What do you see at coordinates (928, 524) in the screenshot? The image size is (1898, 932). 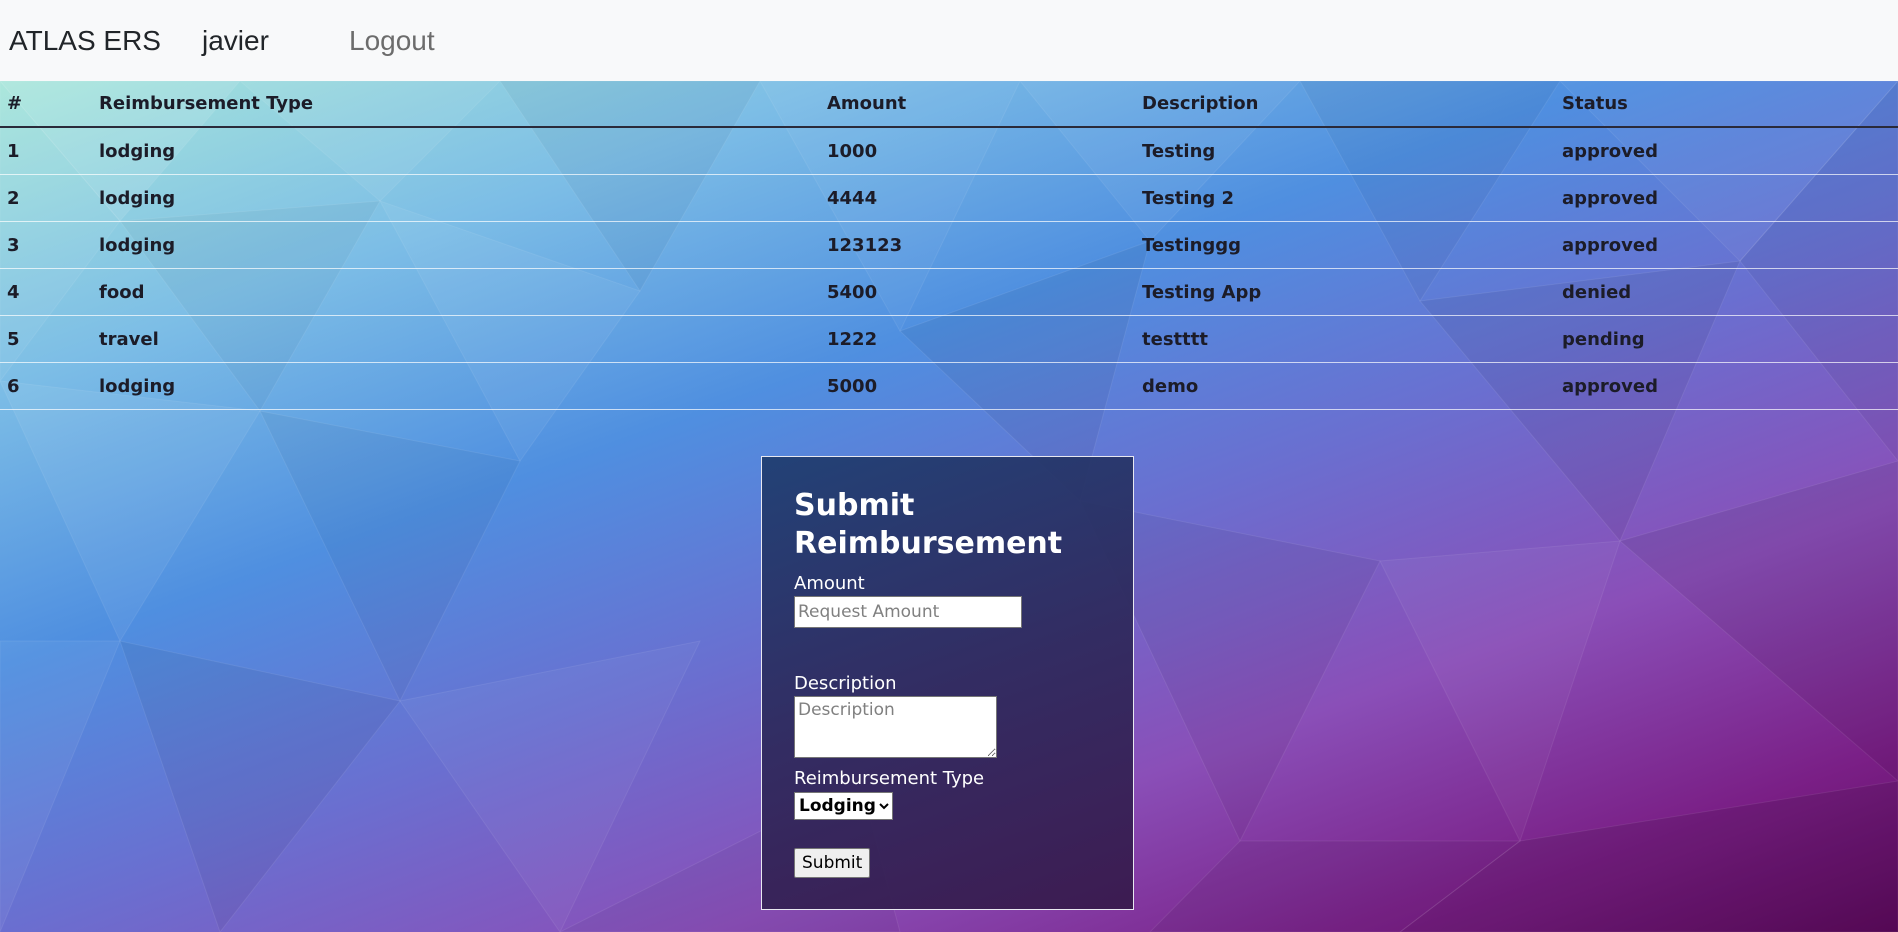 I see `form-title: Submit Reimbursement` at bounding box center [928, 524].